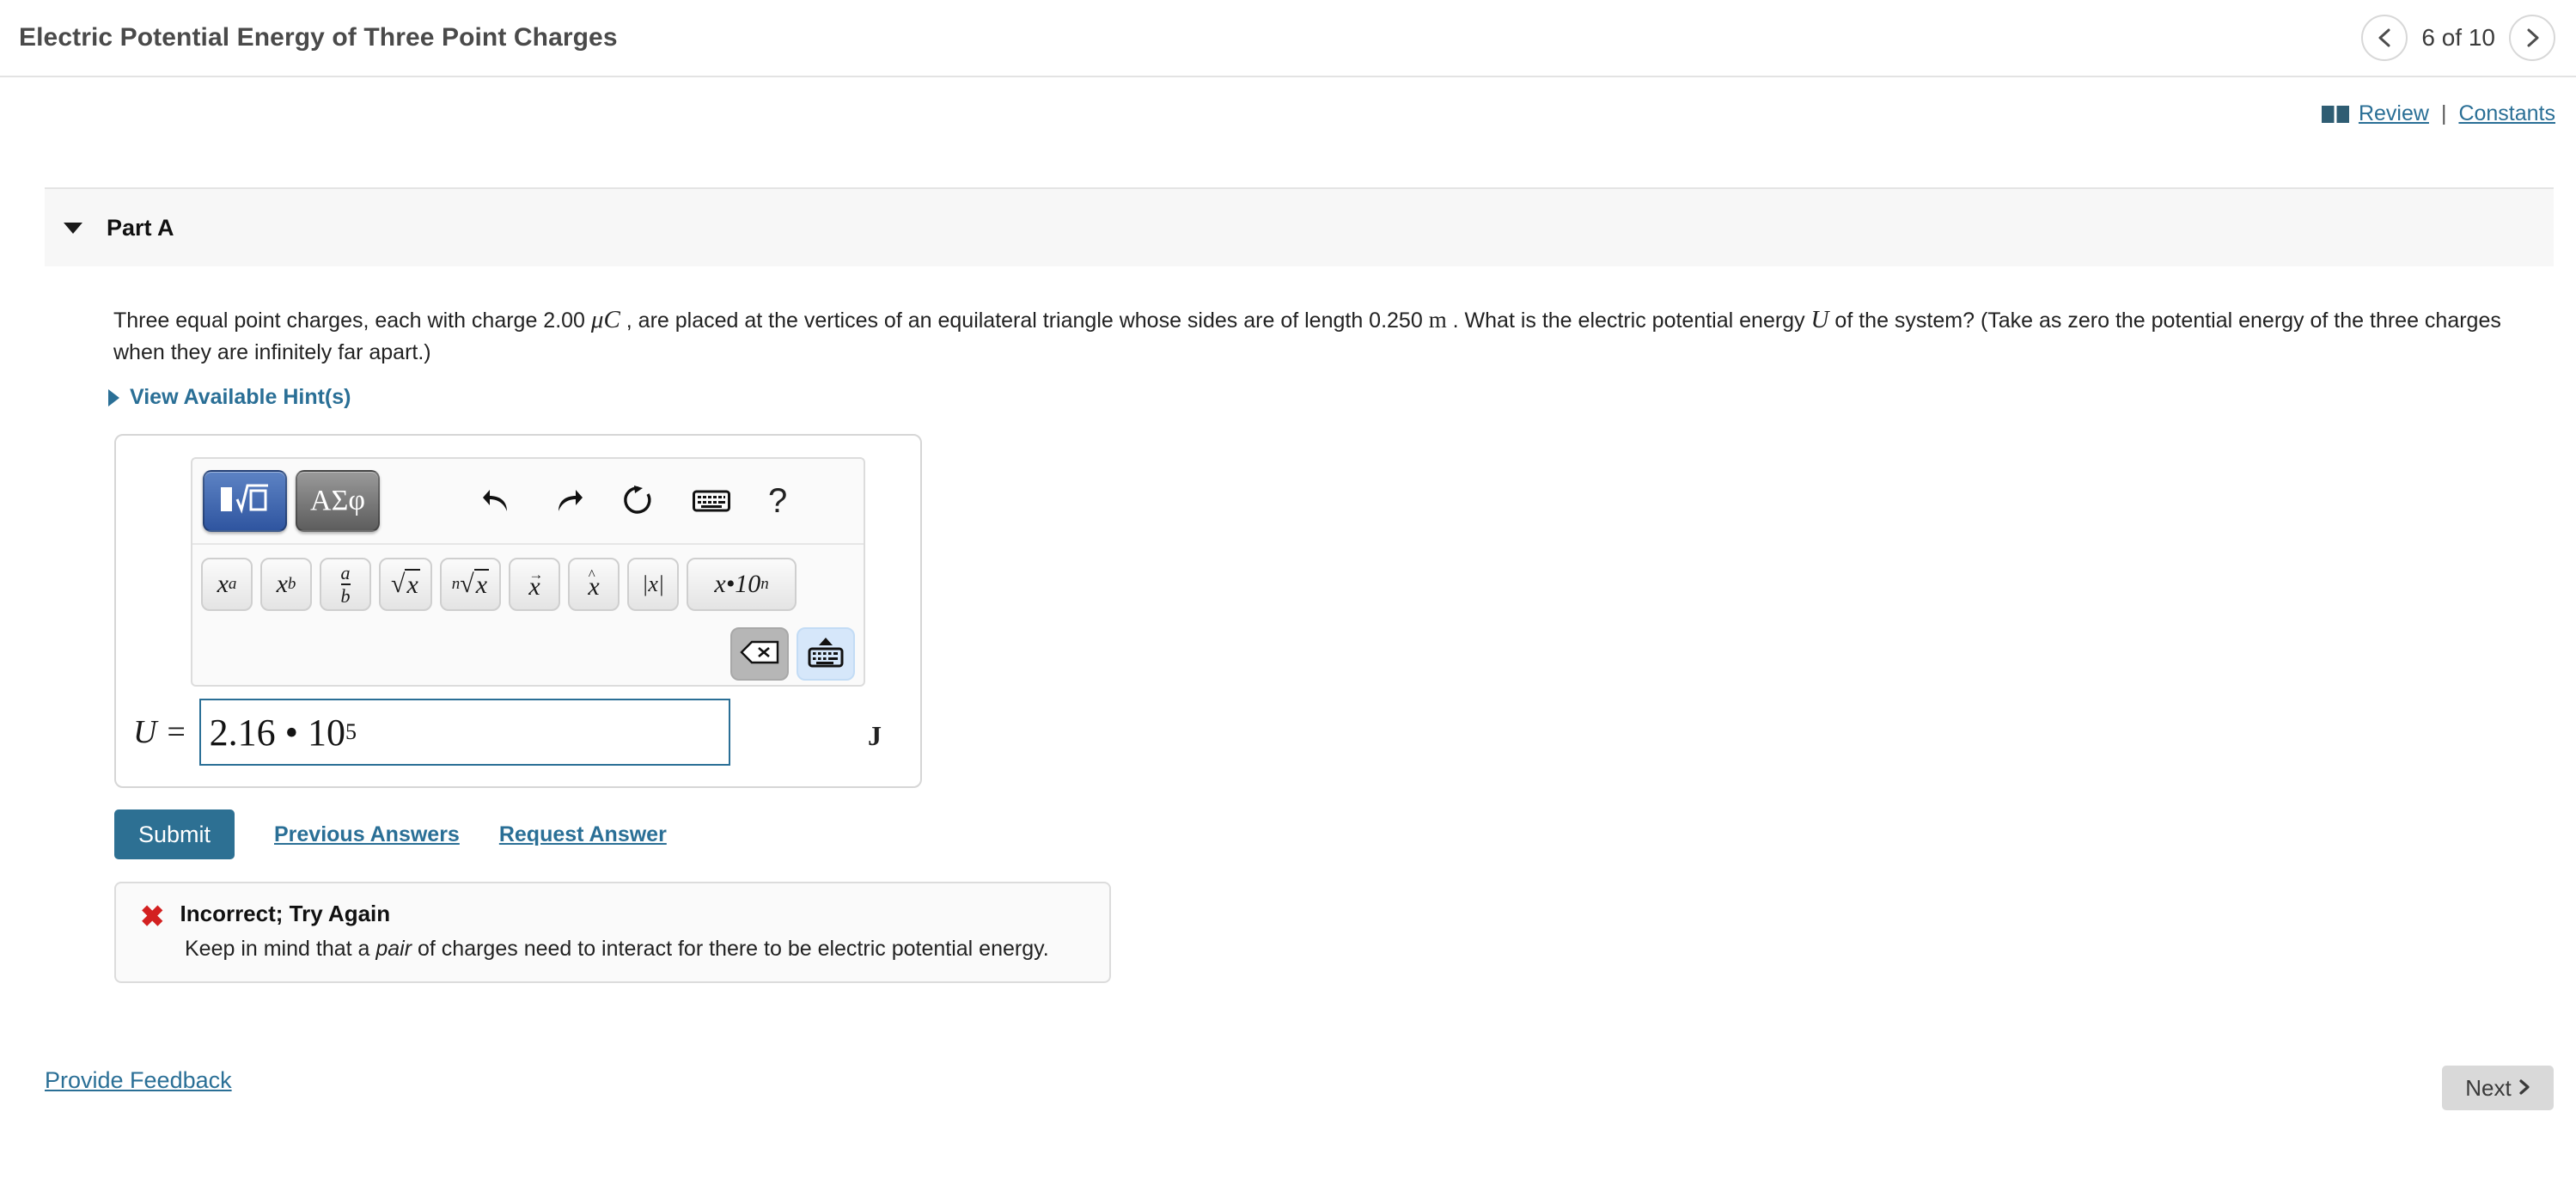  What do you see at coordinates (138, 1080) in the screenshot?
I see `provide-feedback-link: Provide Feedback` at bounding box center [138, 1080].